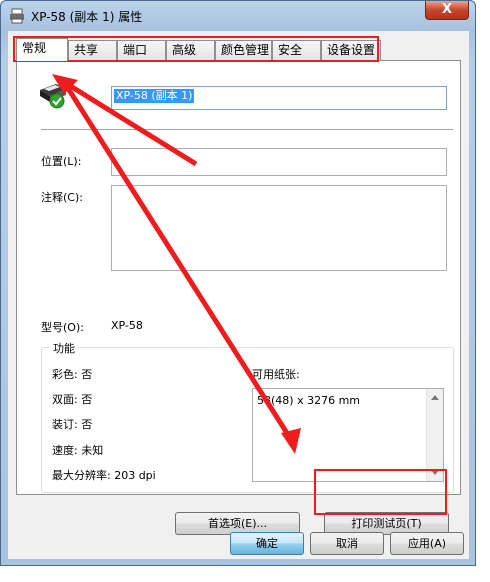 Image resolution: width=490 pixels, height=582 pixels. I want to click on close-button: X, so click(447, 10).